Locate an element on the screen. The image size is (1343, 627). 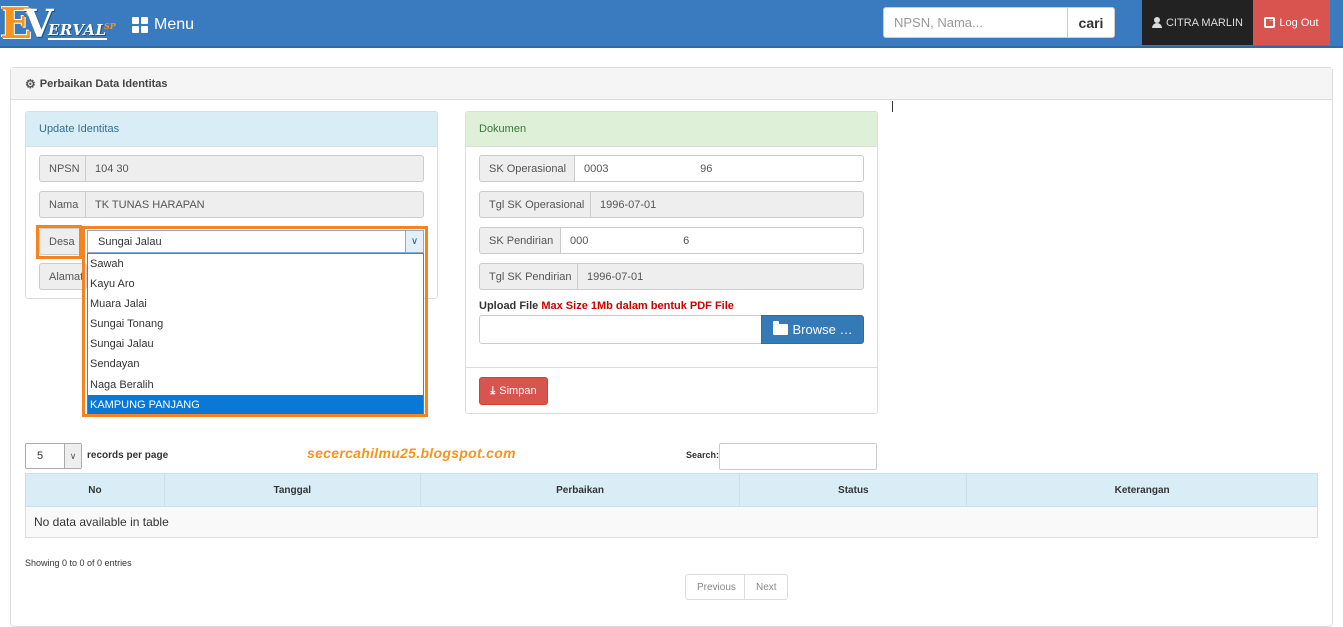
table-header-row: No Tanggal Perbaikan Status Keterangan is located at coordinates (671, 490).